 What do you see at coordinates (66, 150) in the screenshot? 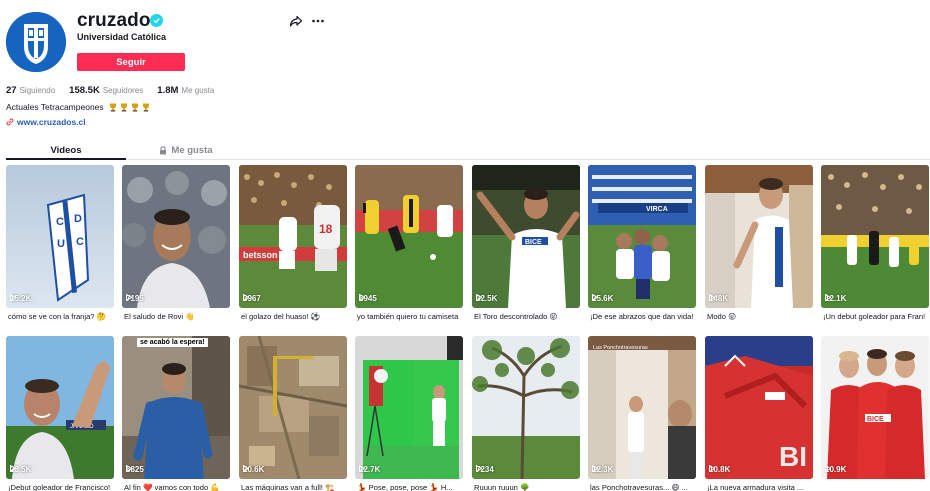
I see `tab-videos: Videos` at bounding box center [66, 150].